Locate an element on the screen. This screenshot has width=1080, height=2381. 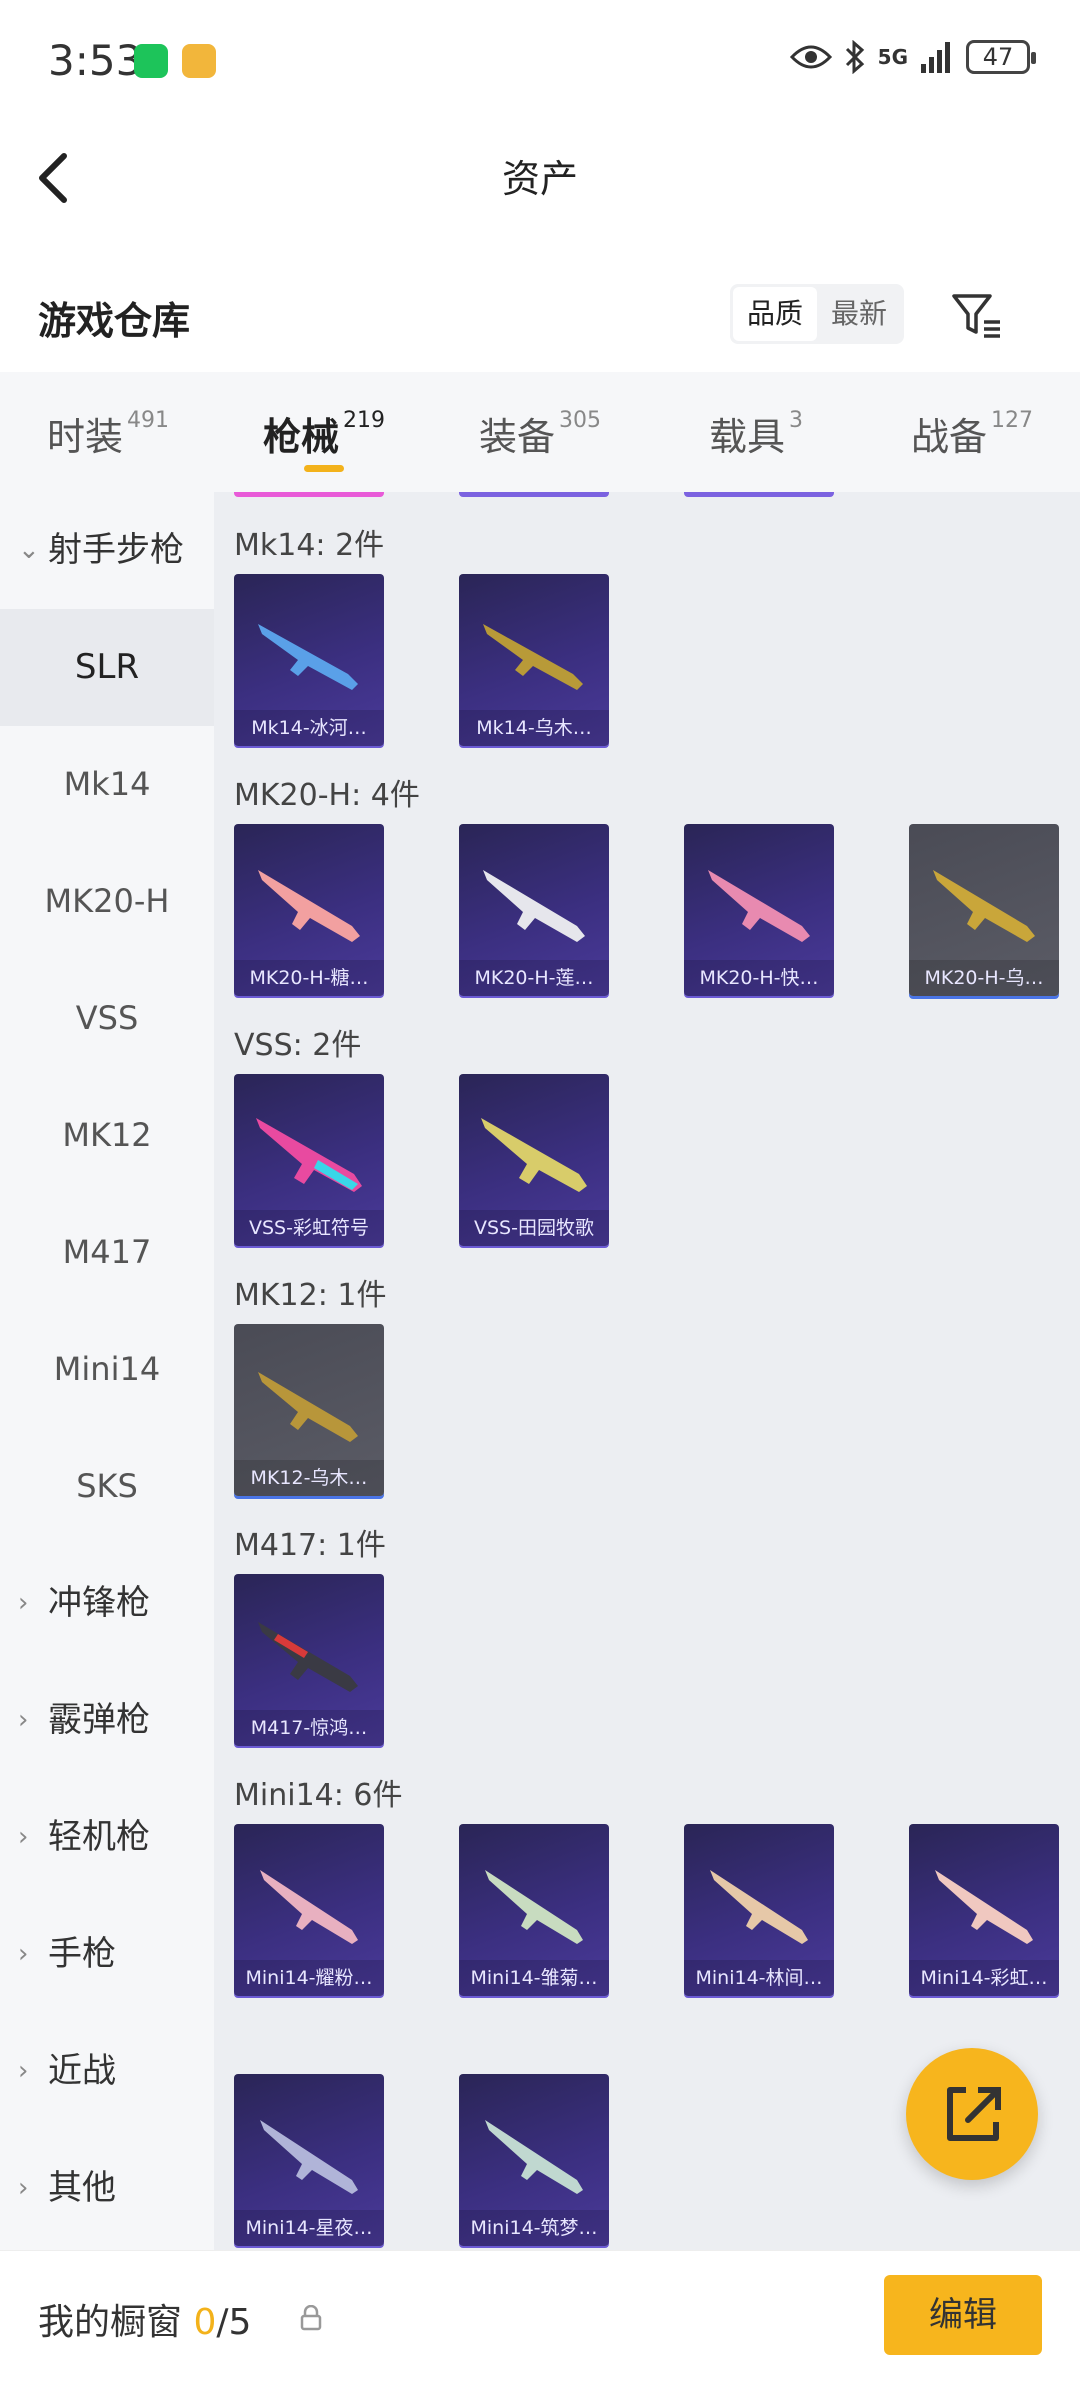
game-app-icon is located at coordinates (199, 61).